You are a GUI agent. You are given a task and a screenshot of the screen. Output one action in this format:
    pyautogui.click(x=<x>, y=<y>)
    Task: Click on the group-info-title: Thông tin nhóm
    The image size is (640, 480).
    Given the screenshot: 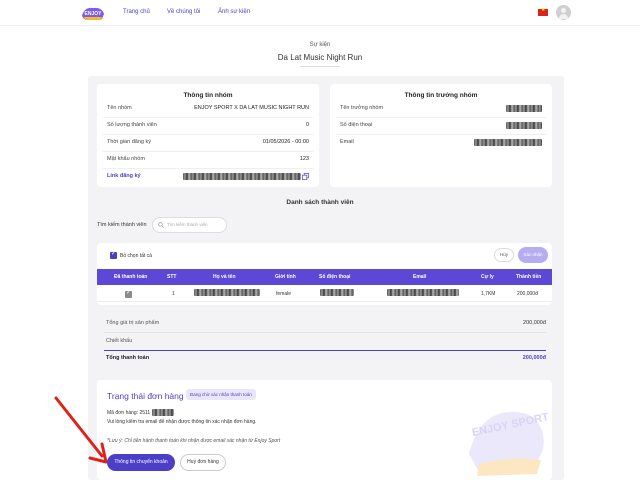 What is the action you would take?
    pyautogui.click(x=208, y=95)
    